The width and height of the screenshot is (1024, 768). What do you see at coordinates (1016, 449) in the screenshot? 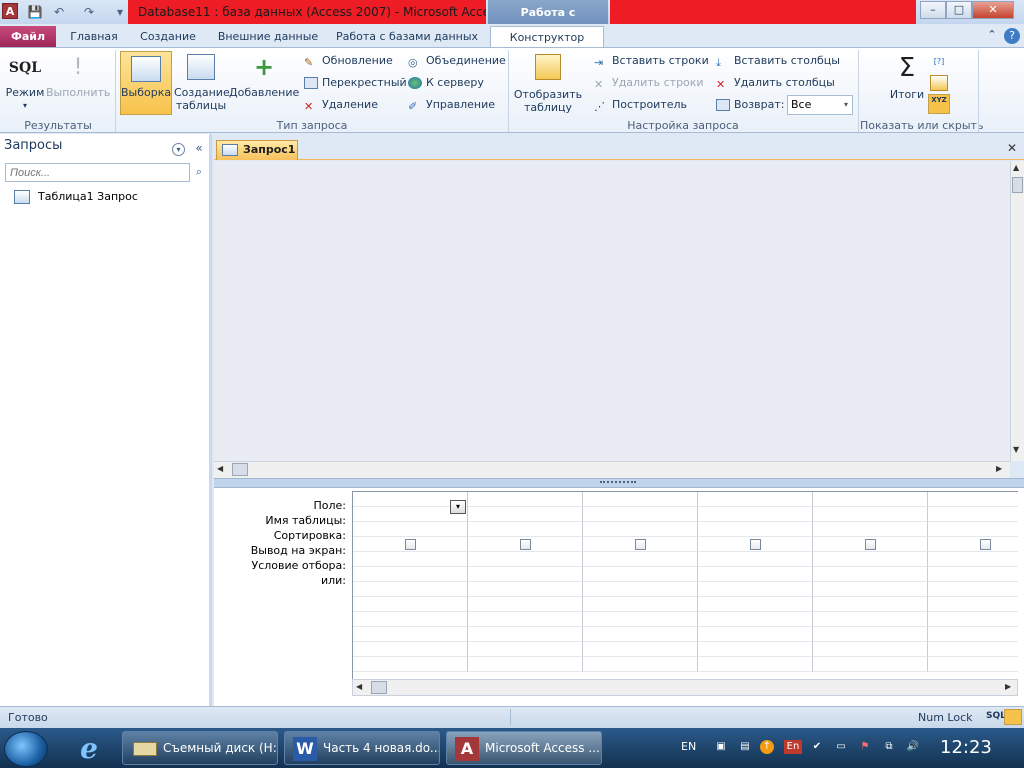
I see `scroll-down-icon: ▼` at bounding box center [1016, 449].